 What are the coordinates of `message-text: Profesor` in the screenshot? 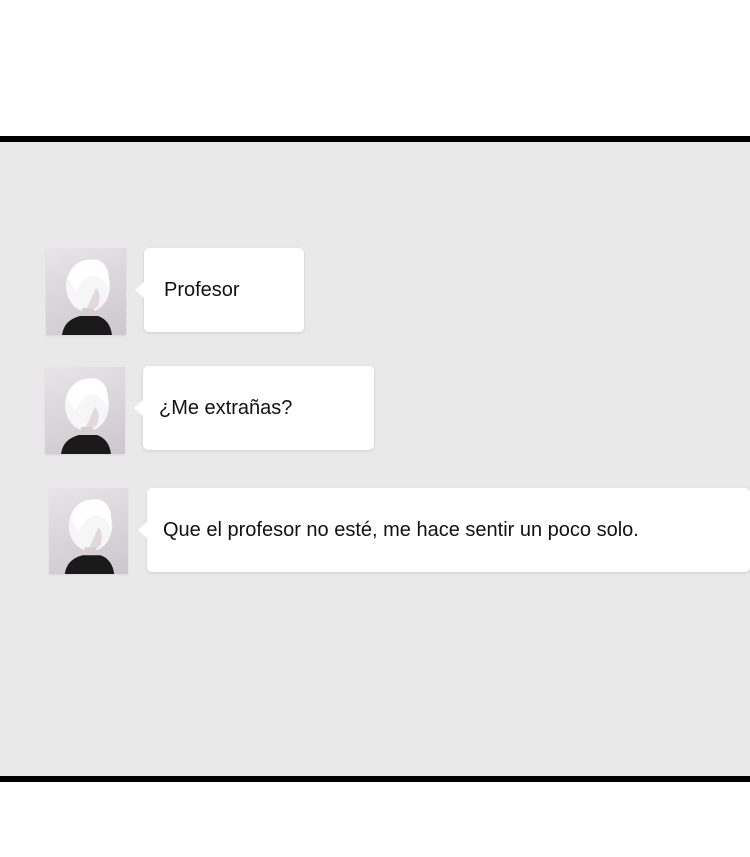 It's located at (202, 289).